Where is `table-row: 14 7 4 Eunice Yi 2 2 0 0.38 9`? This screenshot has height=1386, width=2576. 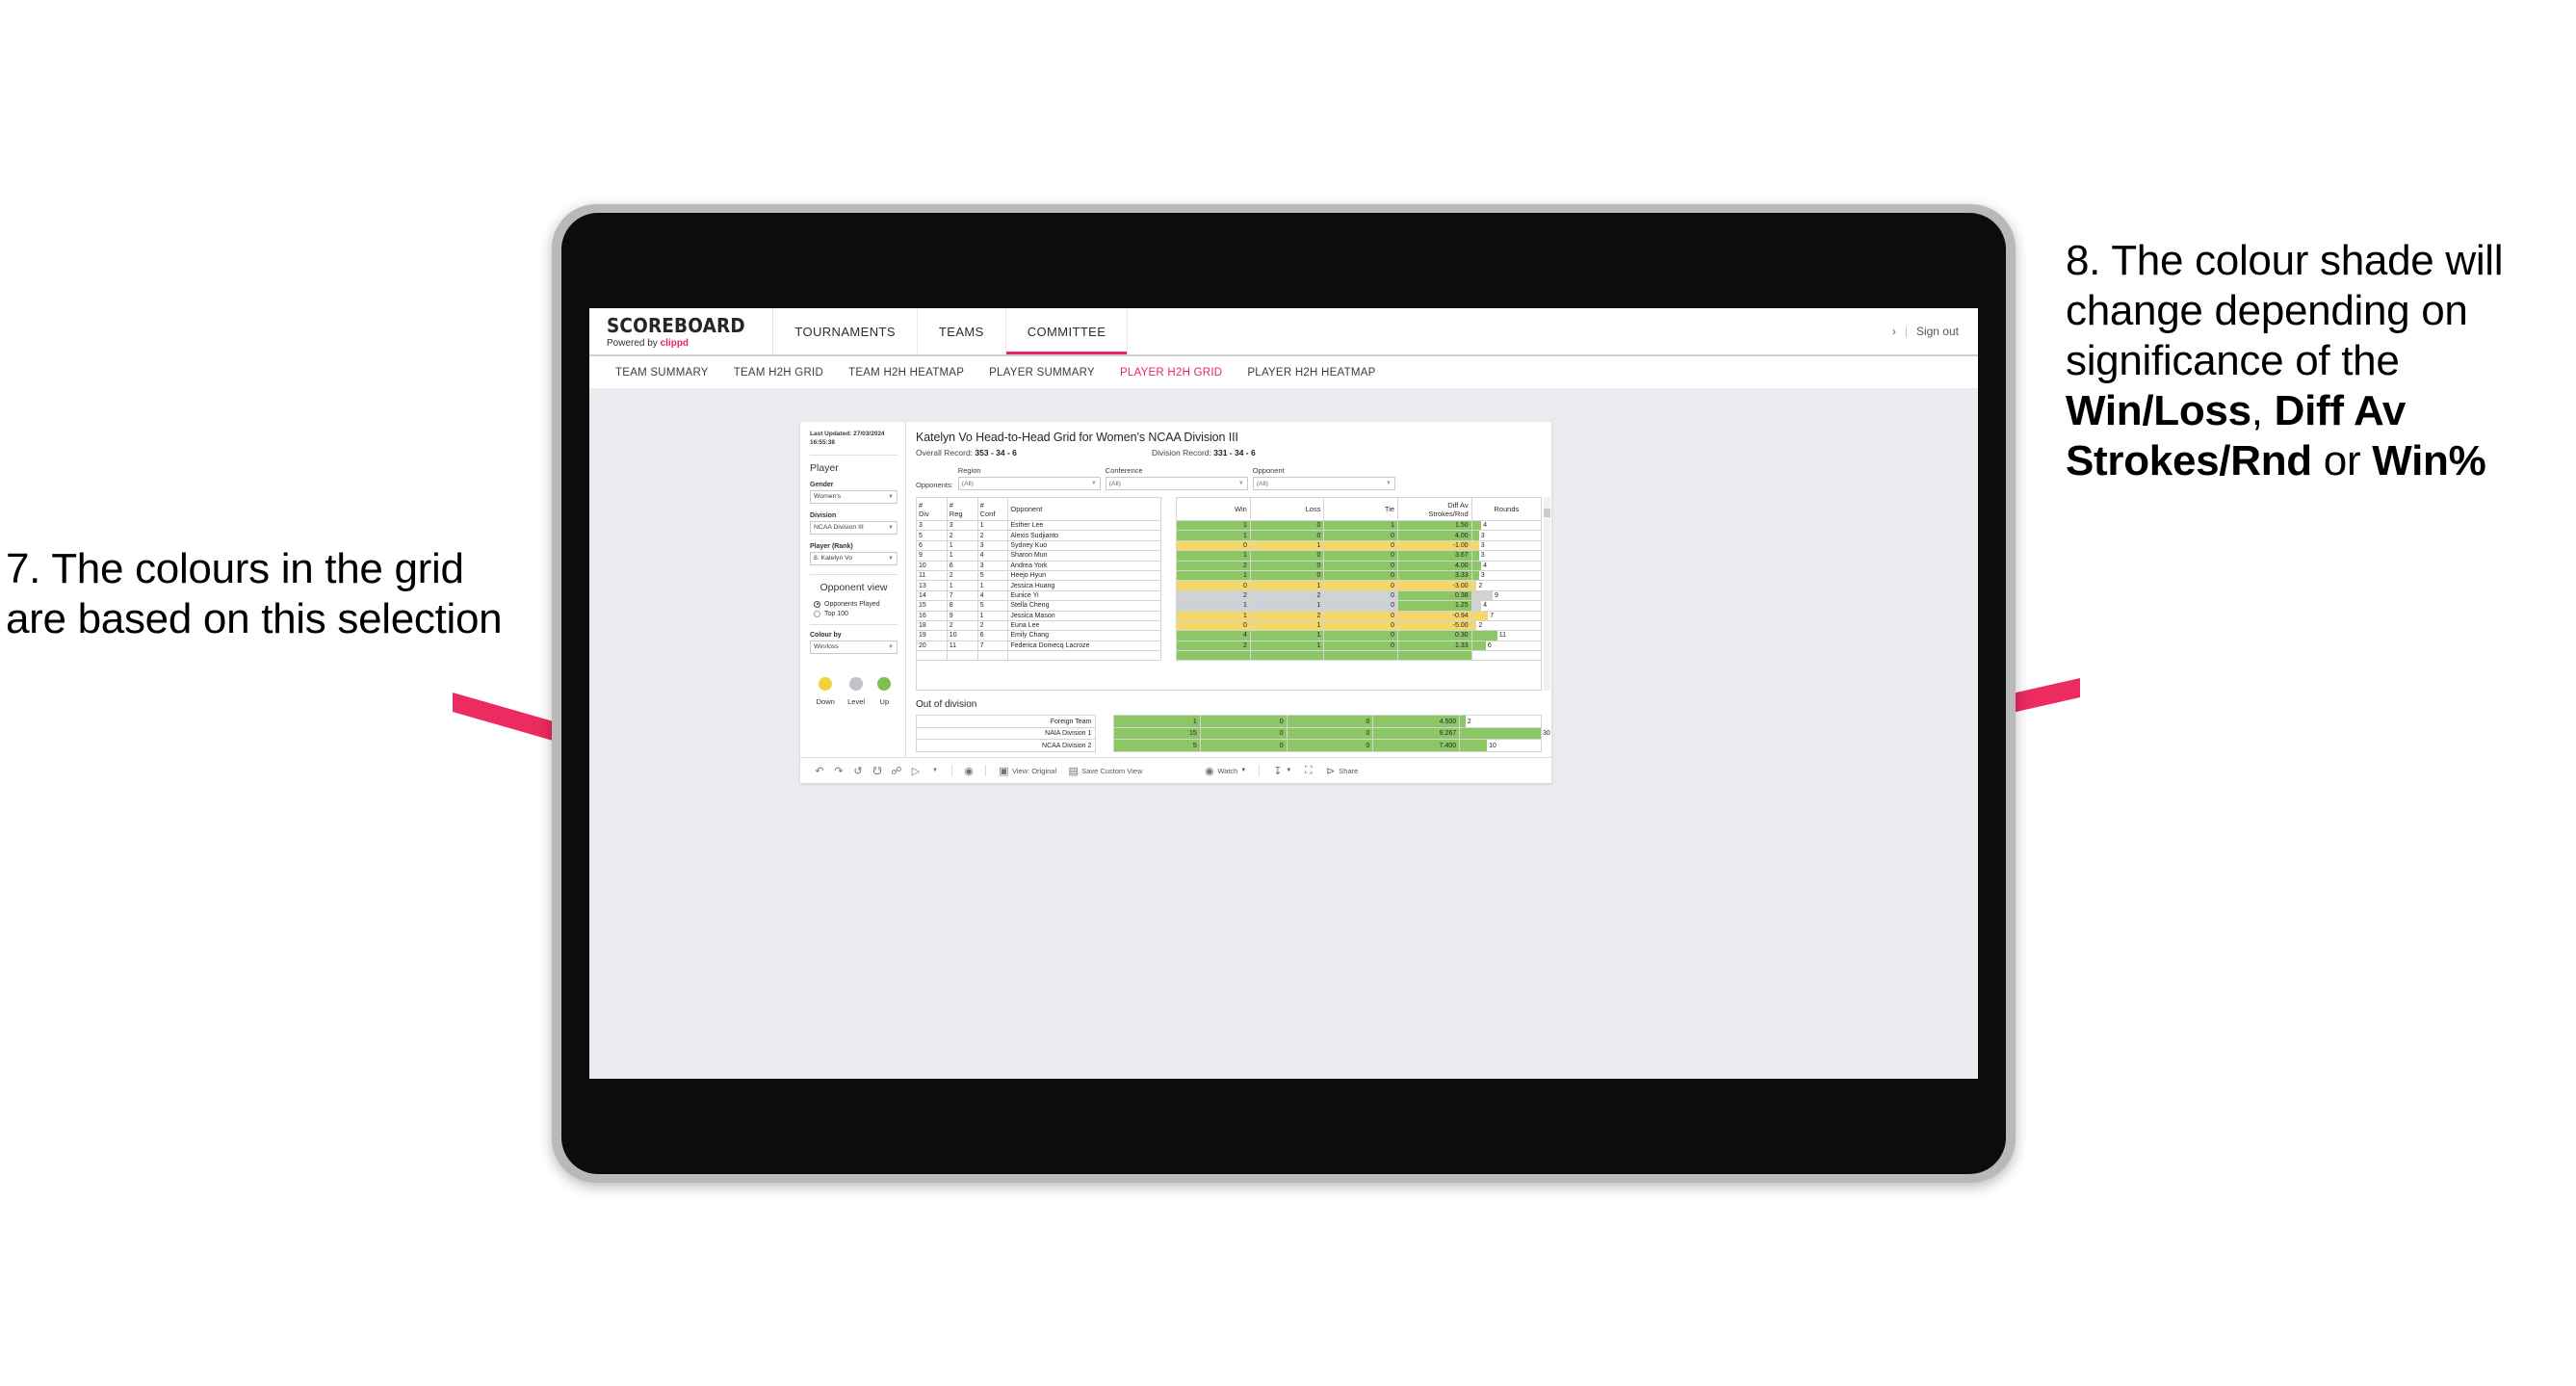
table-row: 14 7 4 Eunice Yi 2 2 0 0.38 9 is located at coordinates (1229, 595).